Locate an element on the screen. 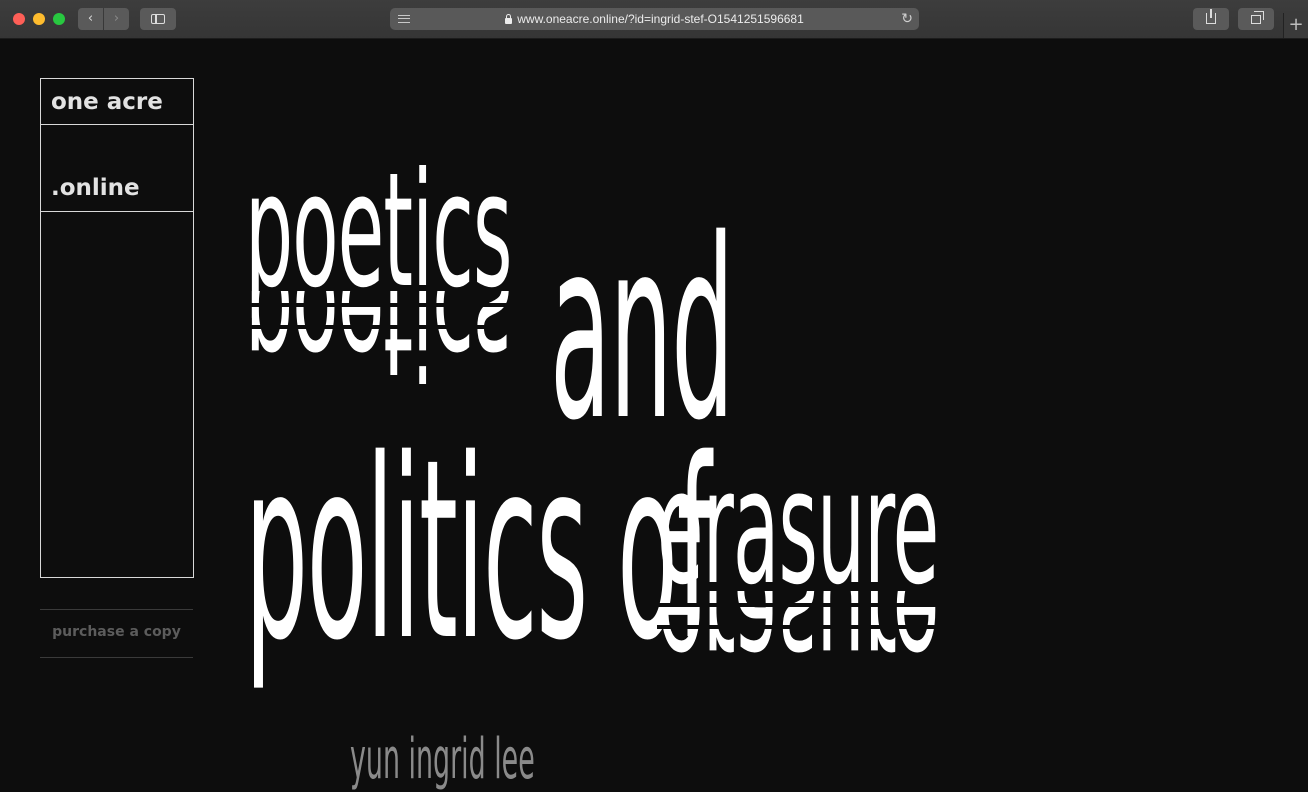 The height and width of the screenshot is (792, 1308). show-tabs-button is located at coordinates (1256, 19).